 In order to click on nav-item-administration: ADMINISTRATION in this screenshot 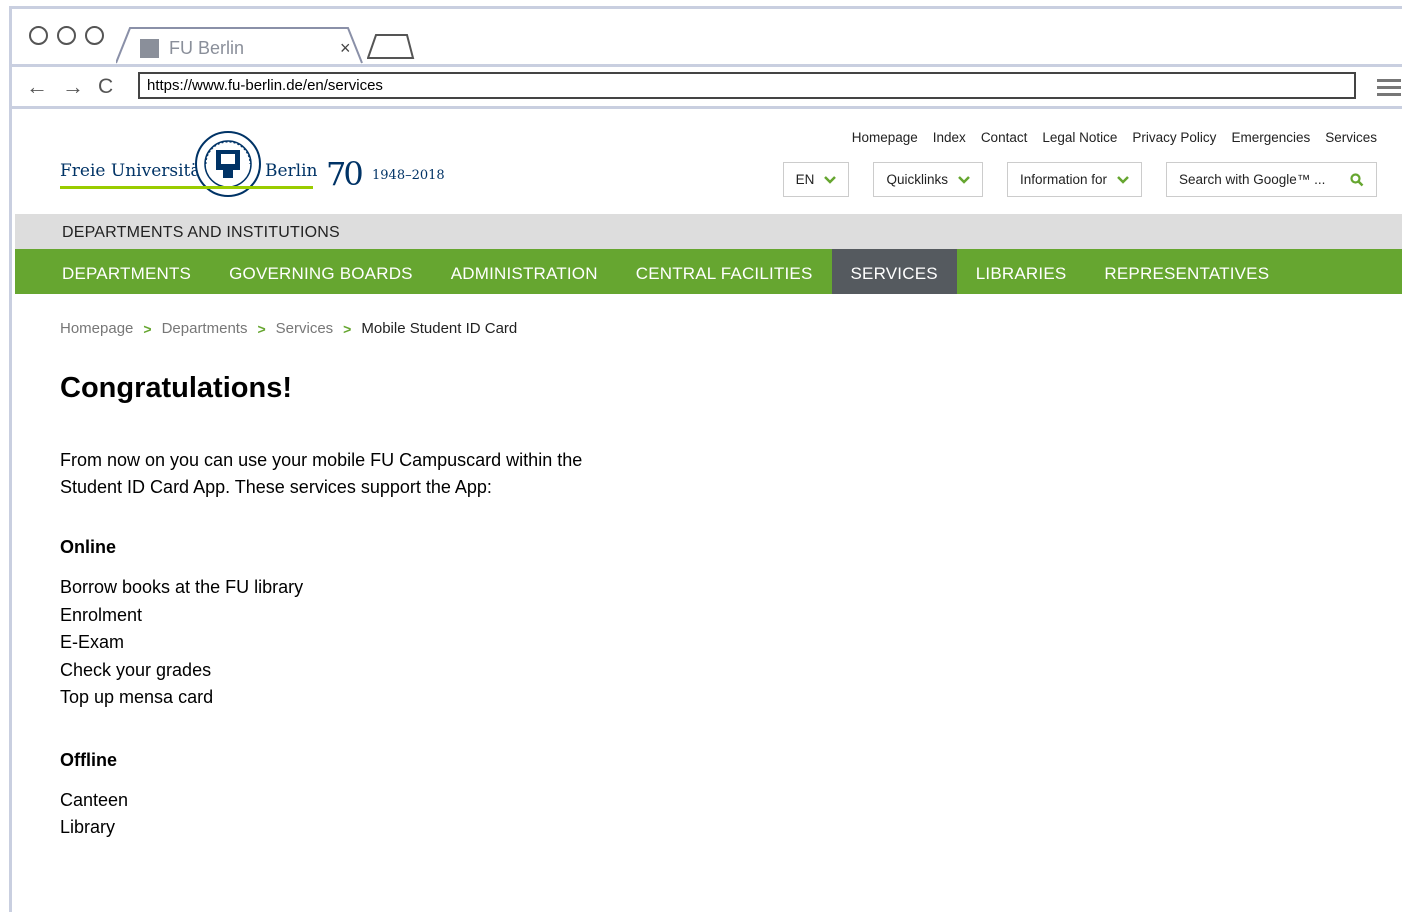, I will do `click(524, 271)`.